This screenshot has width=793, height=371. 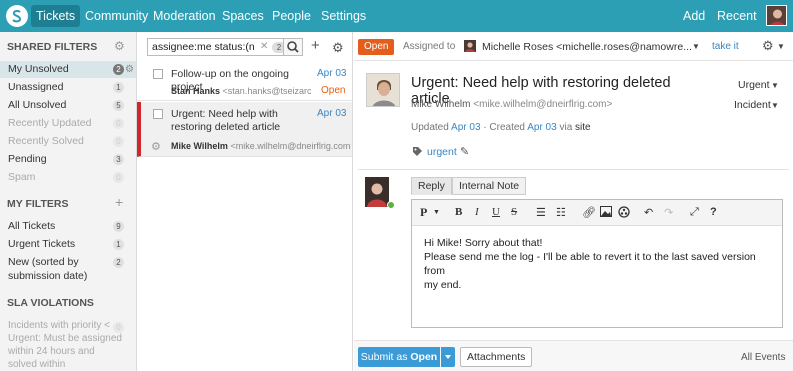 What do you see at coordinates (338, 48) in the screenshot?
I see `list-settings-gear-icon: ⚙` at bounding box center [338, 48].